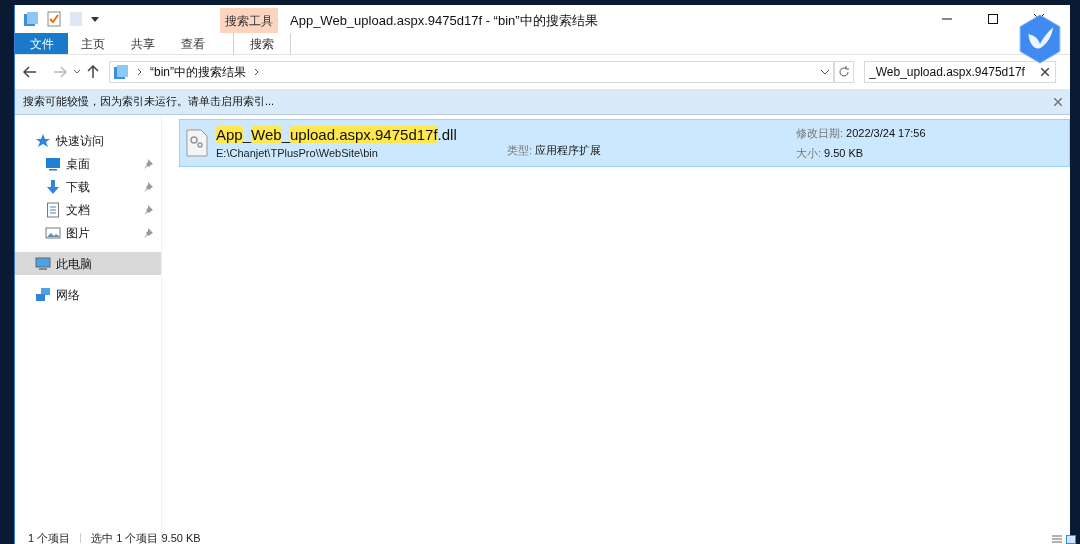  What do you see at coordinates (1057, 539) in the screenshot?
I see `details-view-icon` at bounding box center [1057, 539].